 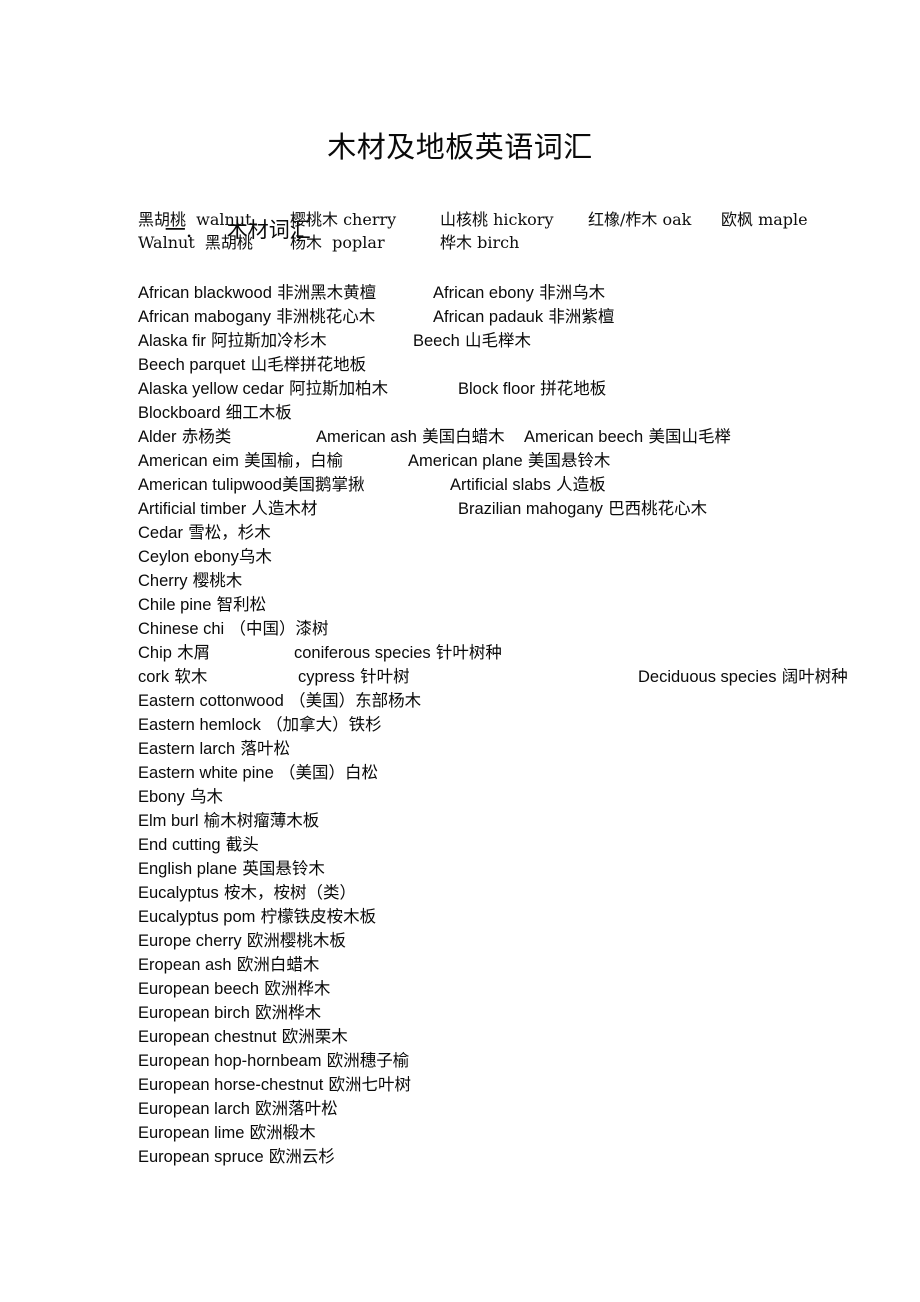 I want to click on term-english: European birch, so click(x=194, y=1013).